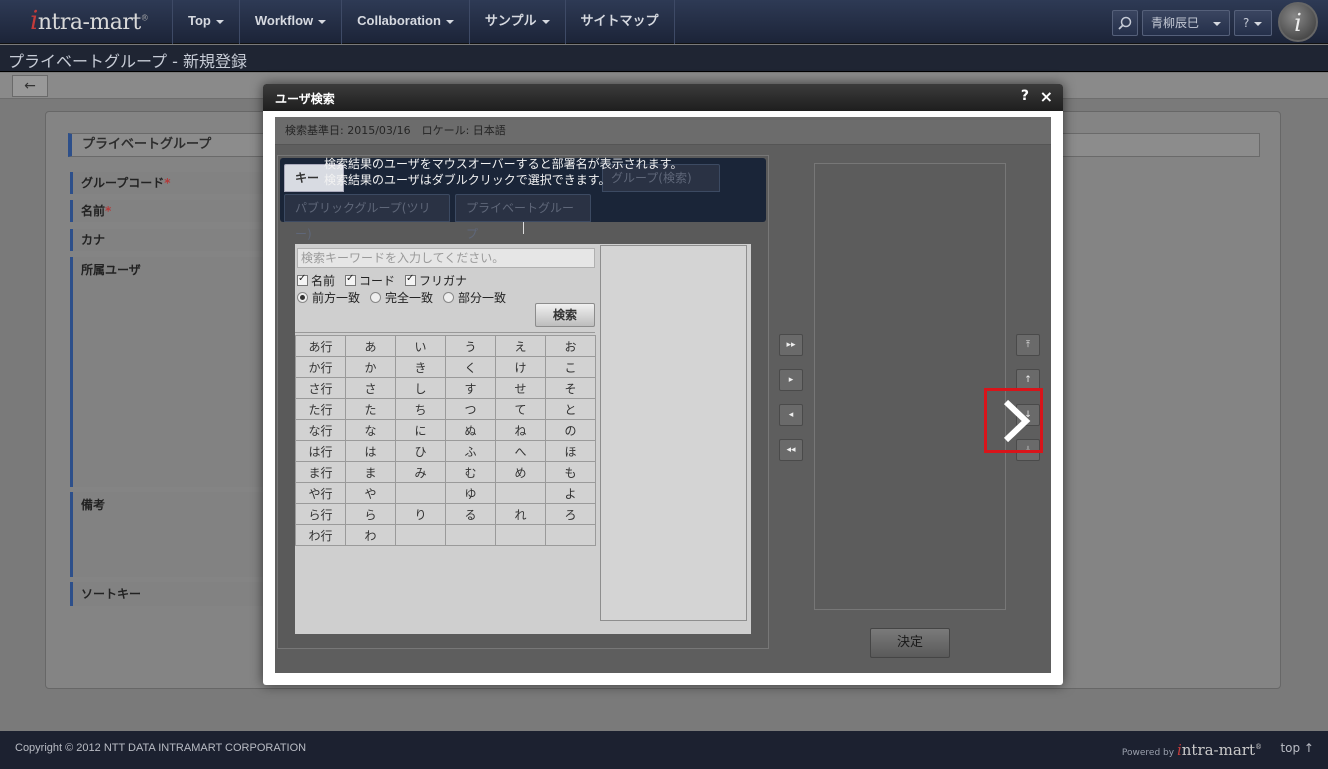 The image size is (1328, 769). What do you see at coordinates (570, 367) in the screenshot?
I see `kana-cell: こ` at bounding box center [570, 367].